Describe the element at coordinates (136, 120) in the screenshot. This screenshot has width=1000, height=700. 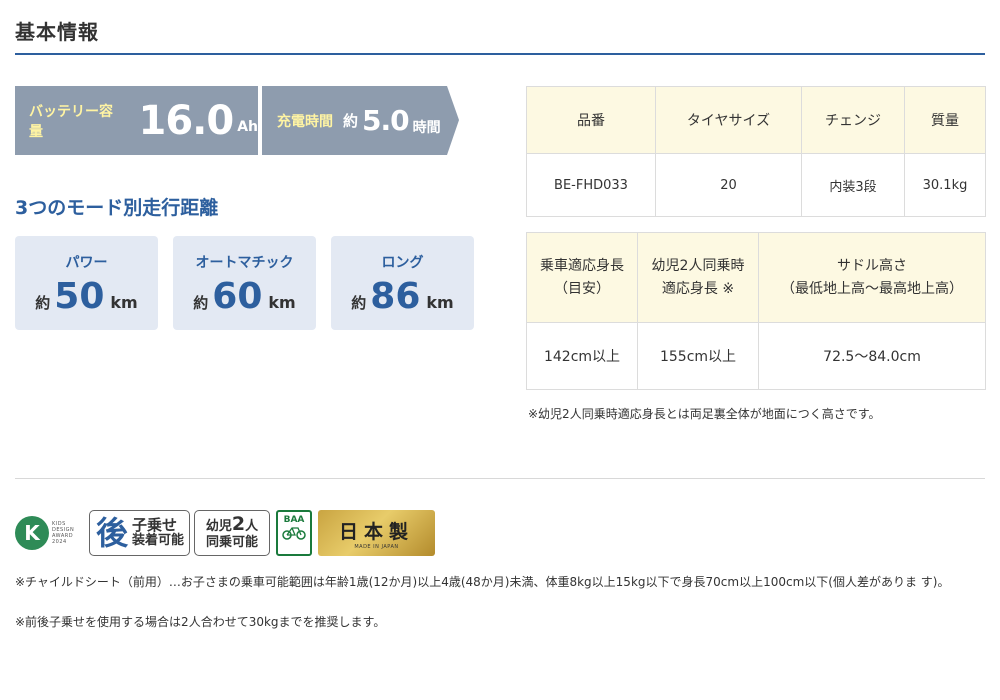
I see `battery-capacity-box: バッテリー容量 16.0 Ah` at that location.